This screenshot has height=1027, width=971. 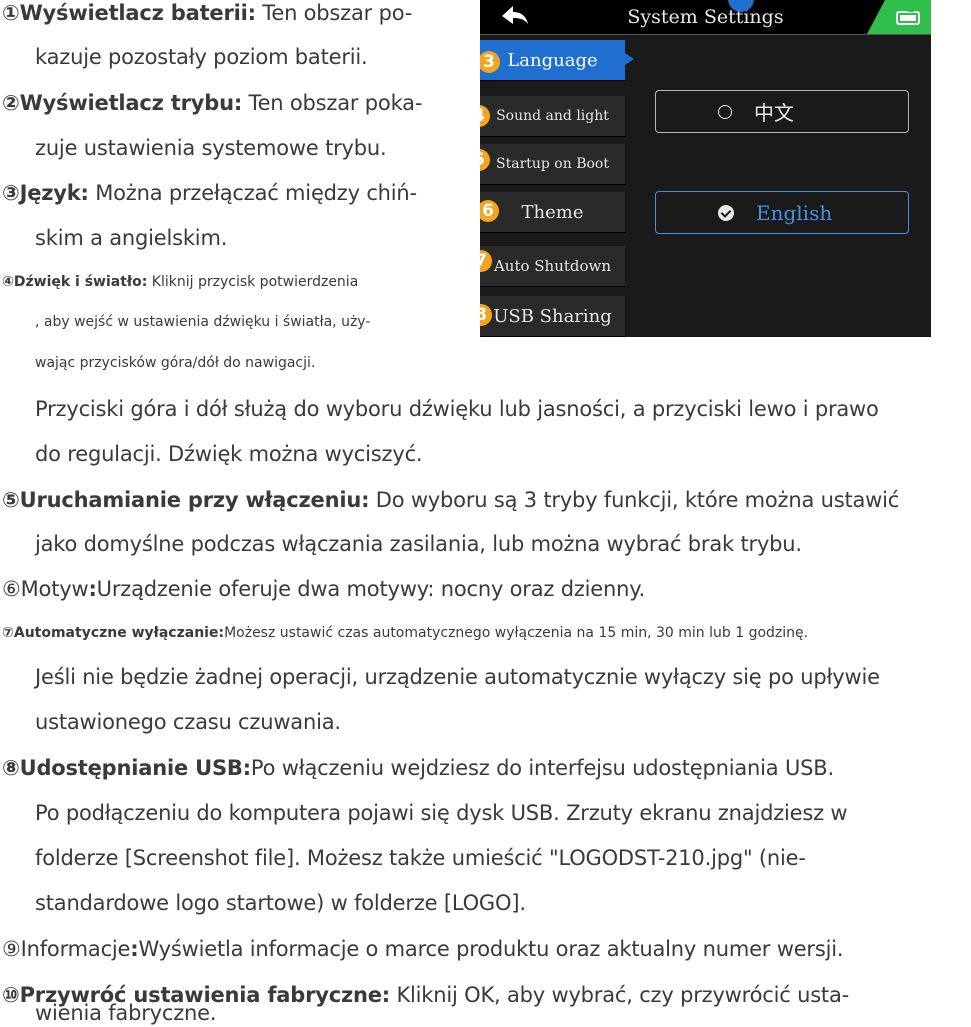 What do you see at coordinates (11, 995) in the screenshot?
I see `item-number: ⑩` at bounding box center [11, 995].